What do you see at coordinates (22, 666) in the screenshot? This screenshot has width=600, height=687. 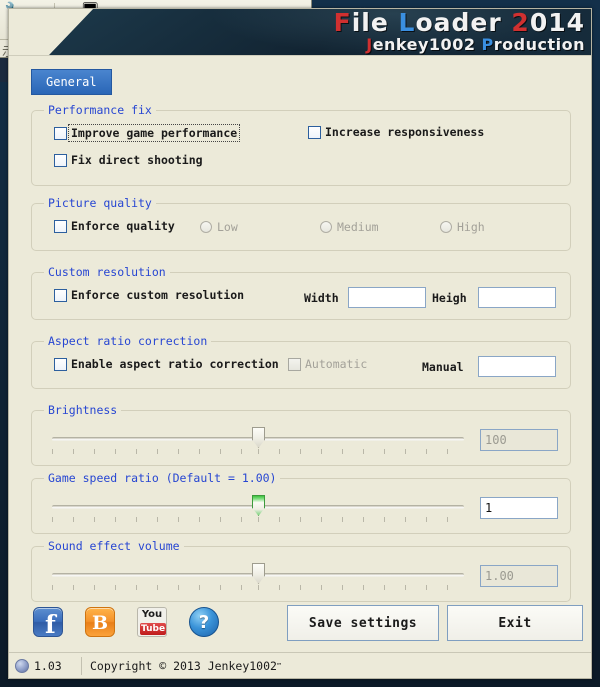 I see `app-logo-icon` at bounding box center [22, 666].